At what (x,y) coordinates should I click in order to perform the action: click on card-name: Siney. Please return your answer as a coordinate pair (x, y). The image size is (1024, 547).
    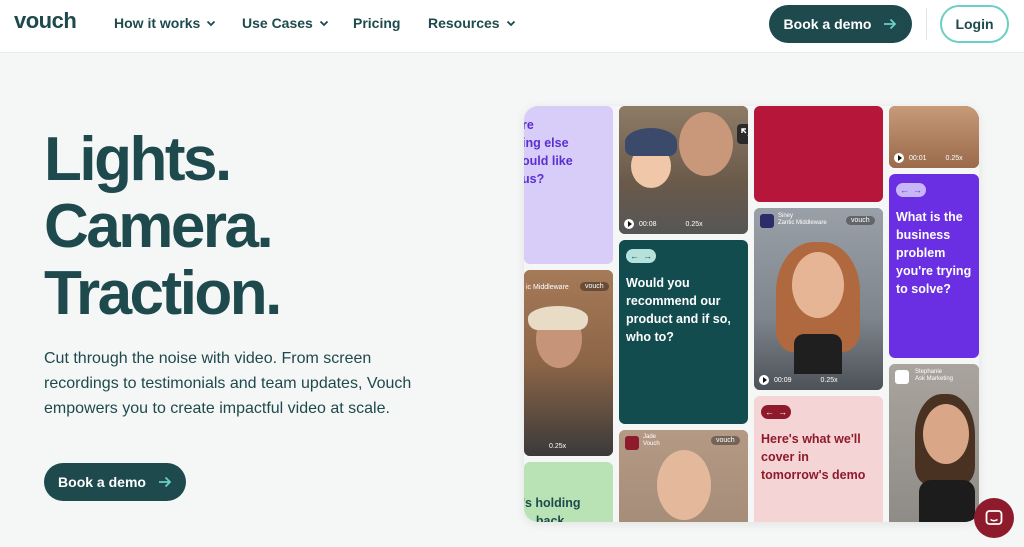
    Looking at the image, I should click on (786, 216).